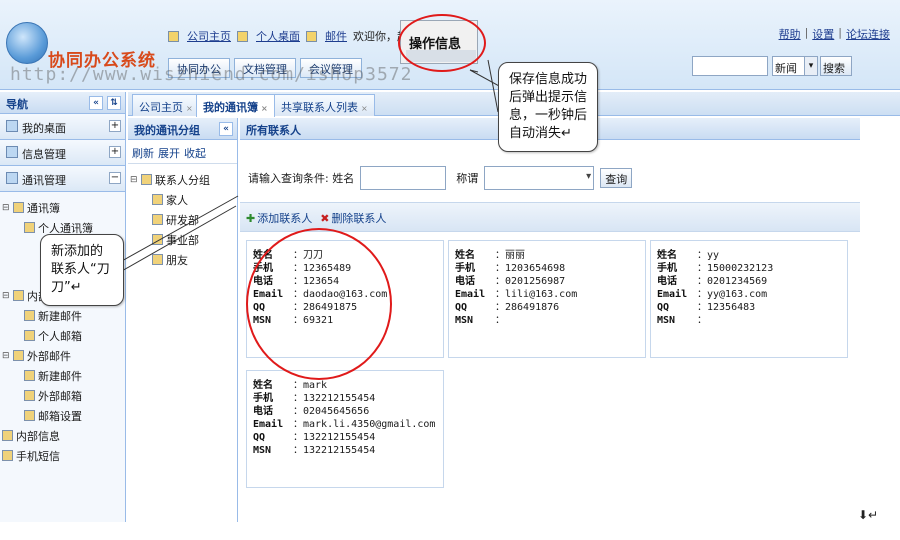 This screenshot has height=540, width=900. I want to click on expand-button: 展开, so click(169, 152).